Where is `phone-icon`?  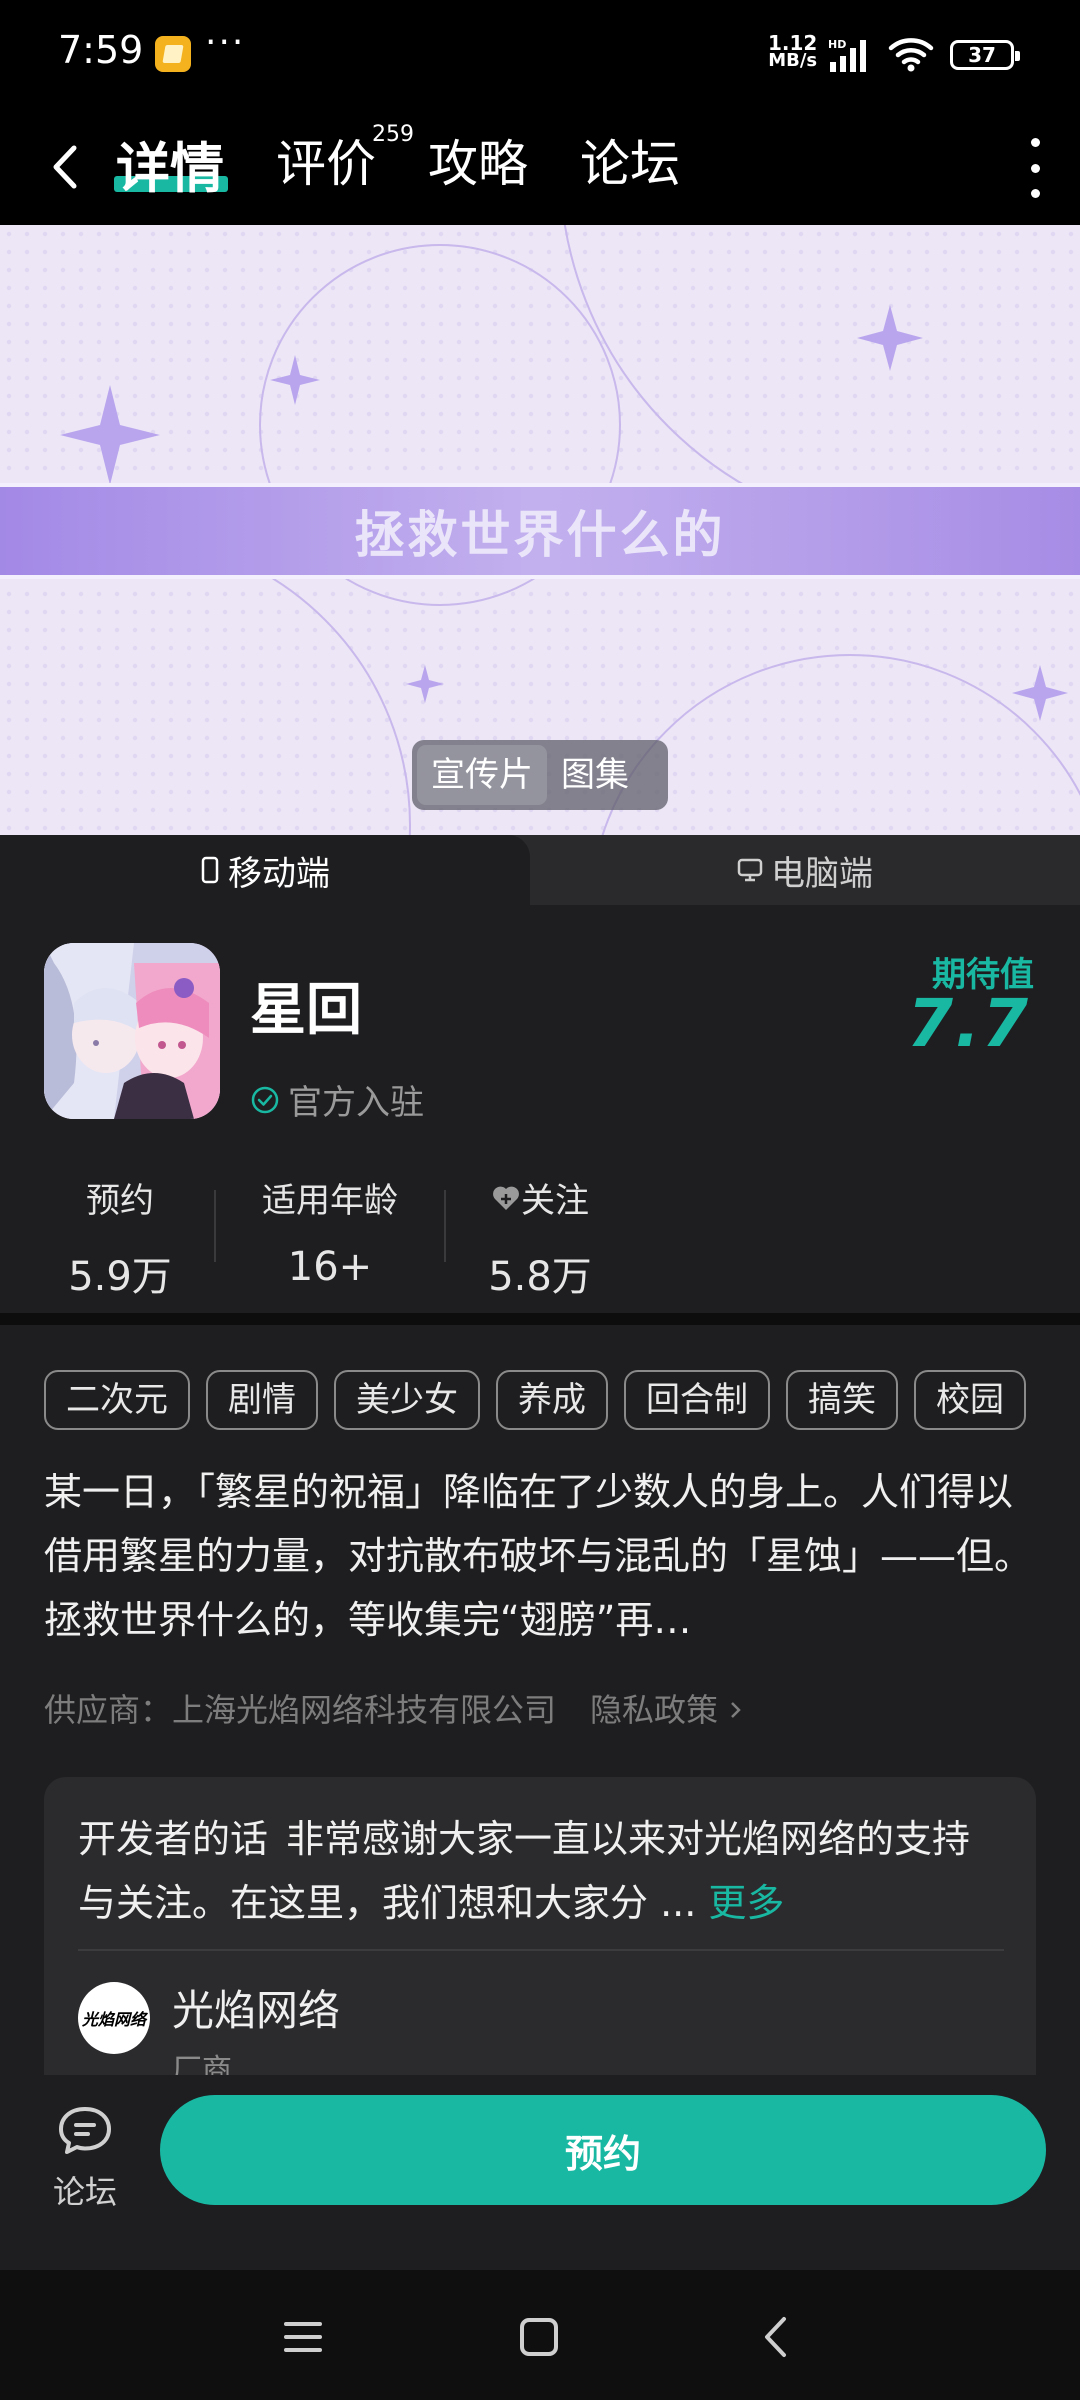 phone-icon is located at coordinates (210, 870).